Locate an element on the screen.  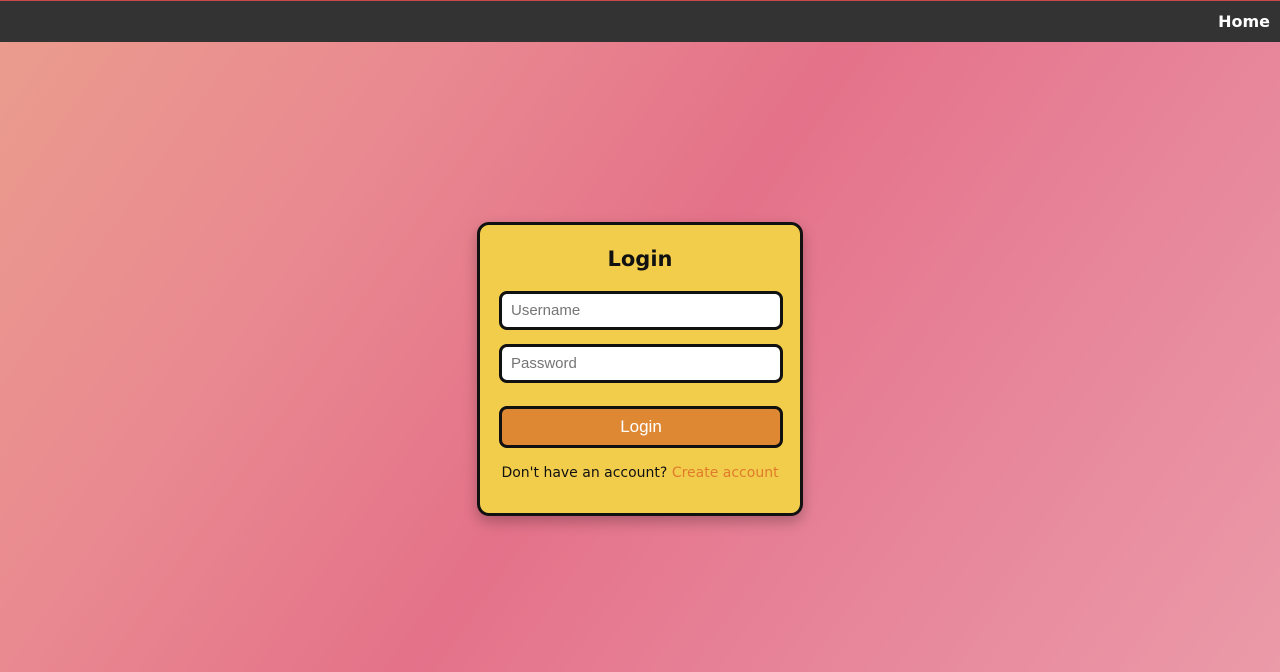
username-input is located at coordinates (641, 310).